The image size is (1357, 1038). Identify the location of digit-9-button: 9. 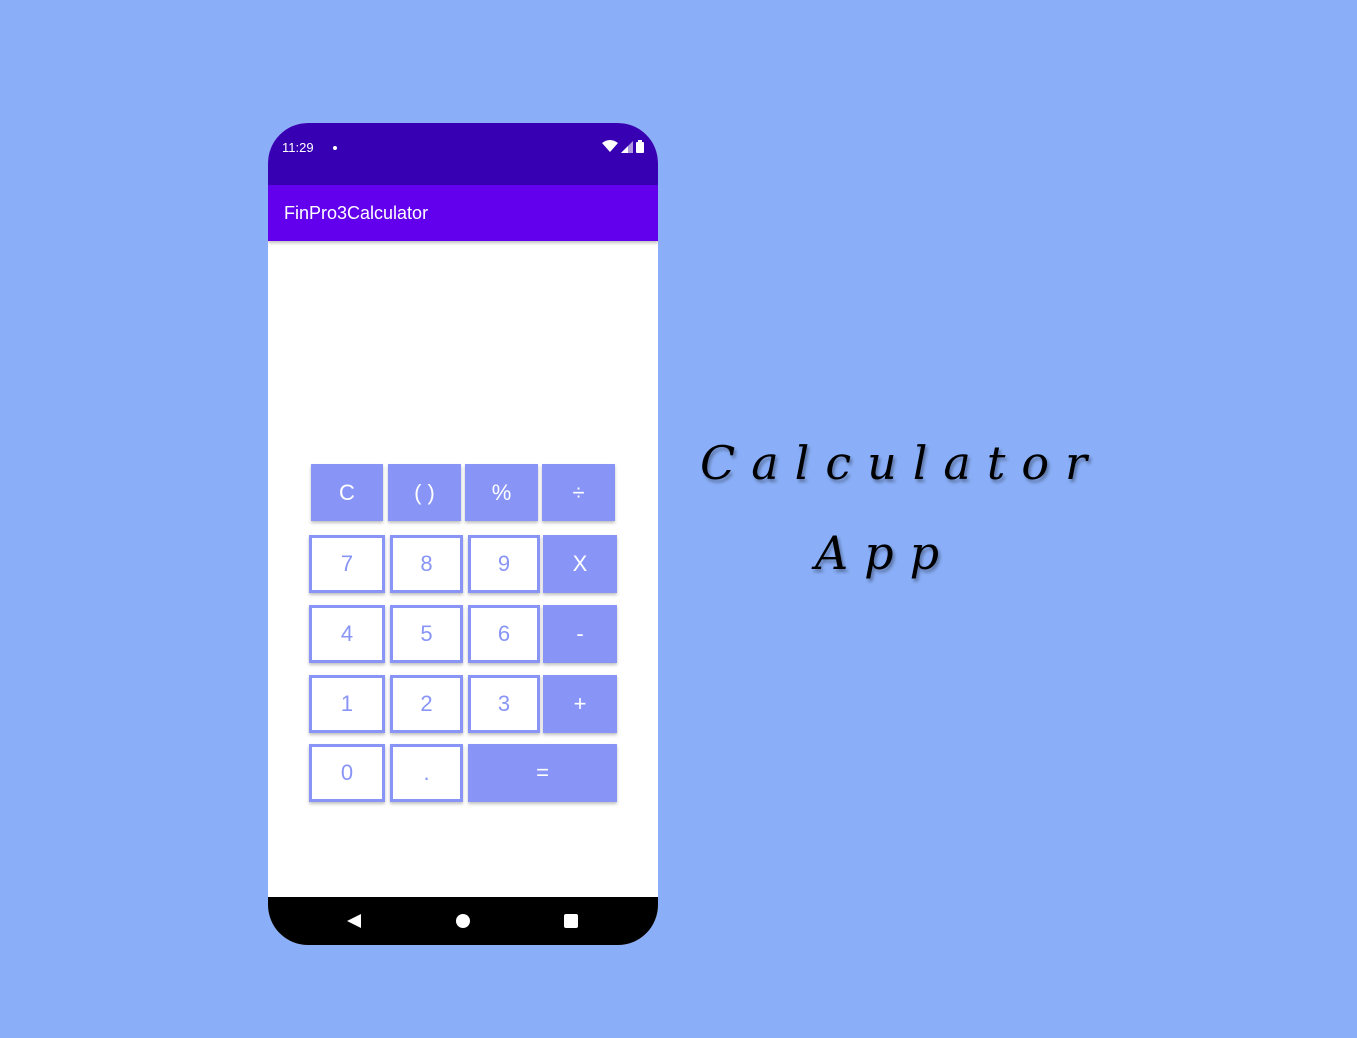
(504, 564).